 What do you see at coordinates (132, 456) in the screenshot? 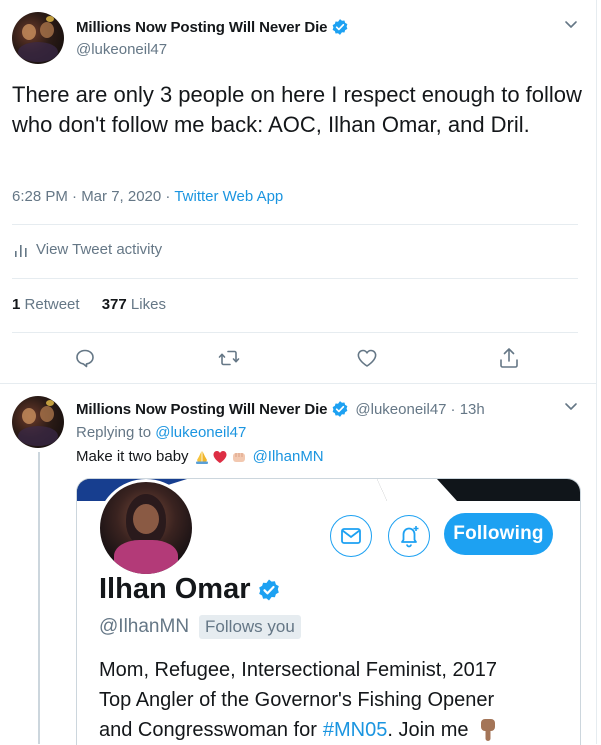
I see `reply-body: Make it two baby` at bounding box center [132, 456].